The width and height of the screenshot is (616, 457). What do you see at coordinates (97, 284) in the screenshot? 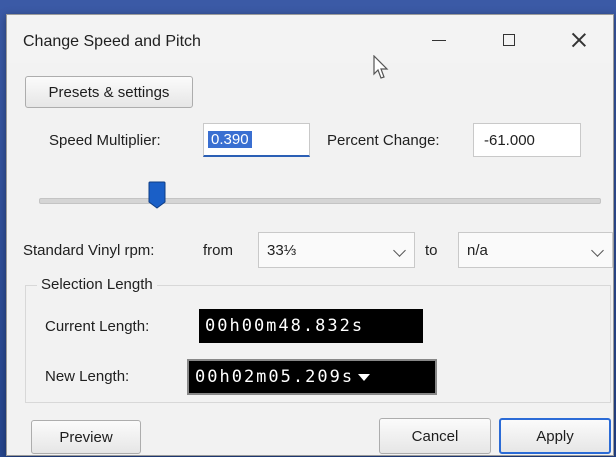
I see `selection-length-title: Selection Length` at bounding box center [97, 284].